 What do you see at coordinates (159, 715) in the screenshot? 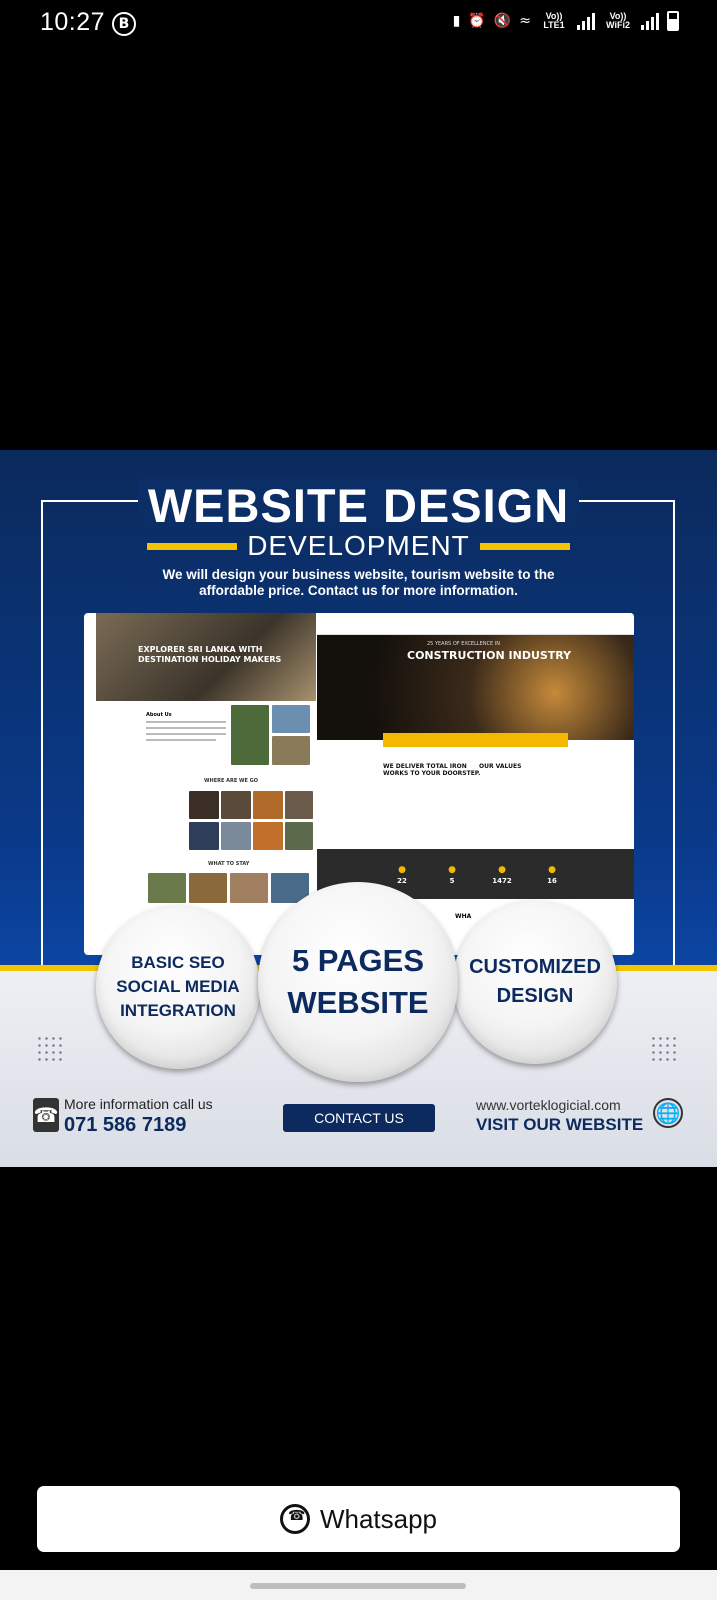
I see `about-heading: About Us` at bounding box center [159, 715].